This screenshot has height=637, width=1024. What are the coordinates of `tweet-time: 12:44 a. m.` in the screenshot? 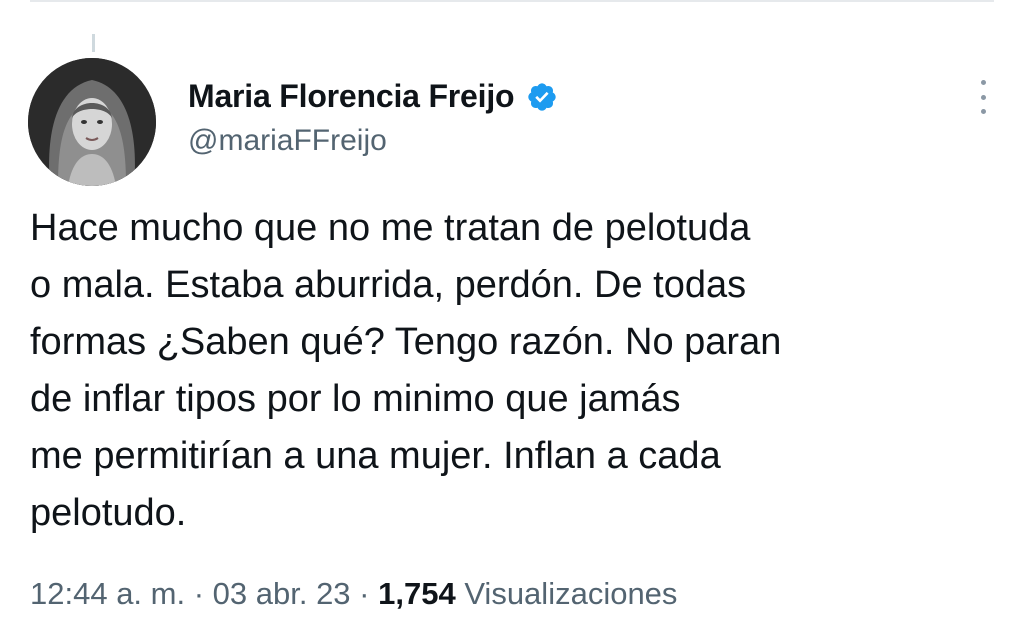 It's located at (107, 593).